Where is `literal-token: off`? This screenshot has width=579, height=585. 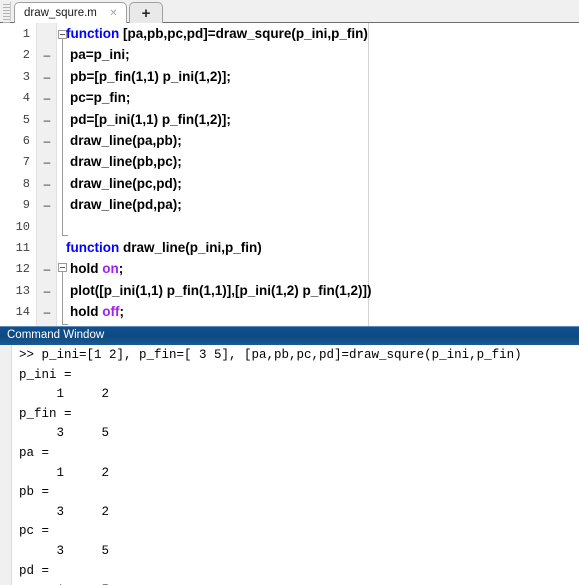
literal-token: off is located at coordinates (111, 312).